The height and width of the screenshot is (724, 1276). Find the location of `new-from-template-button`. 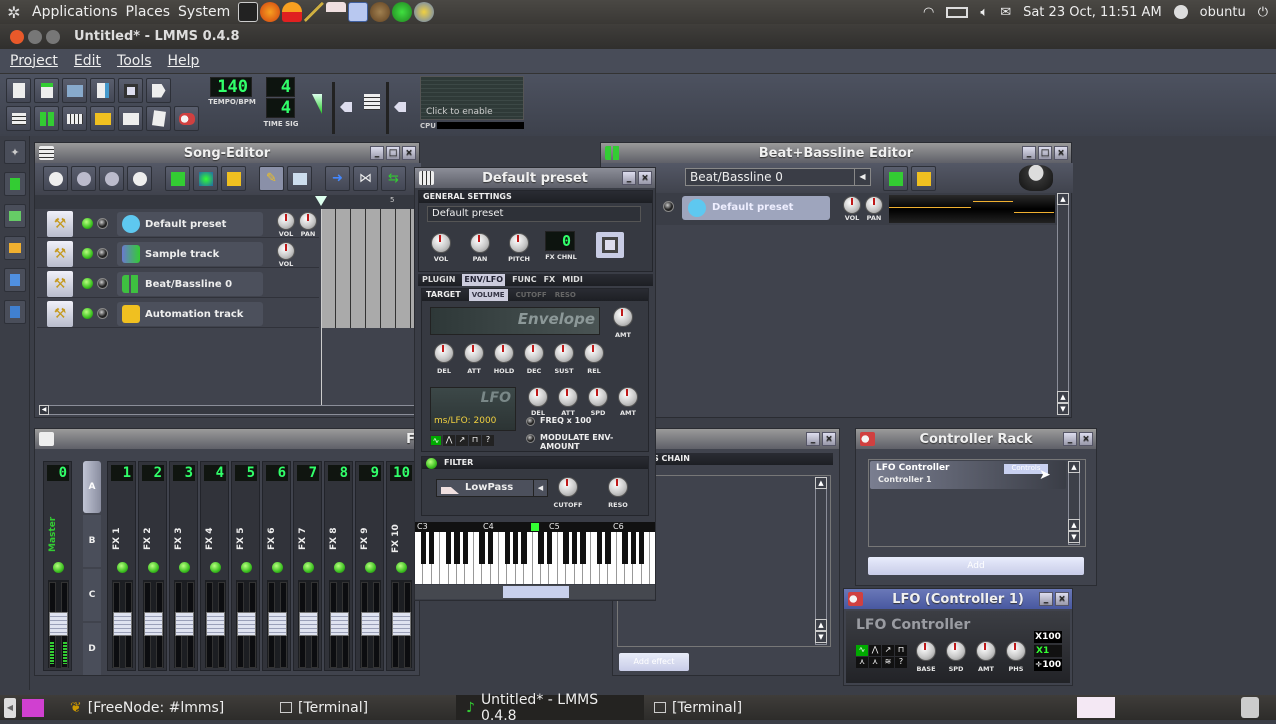

new-from-template-button is located at coordinates (46, 90).